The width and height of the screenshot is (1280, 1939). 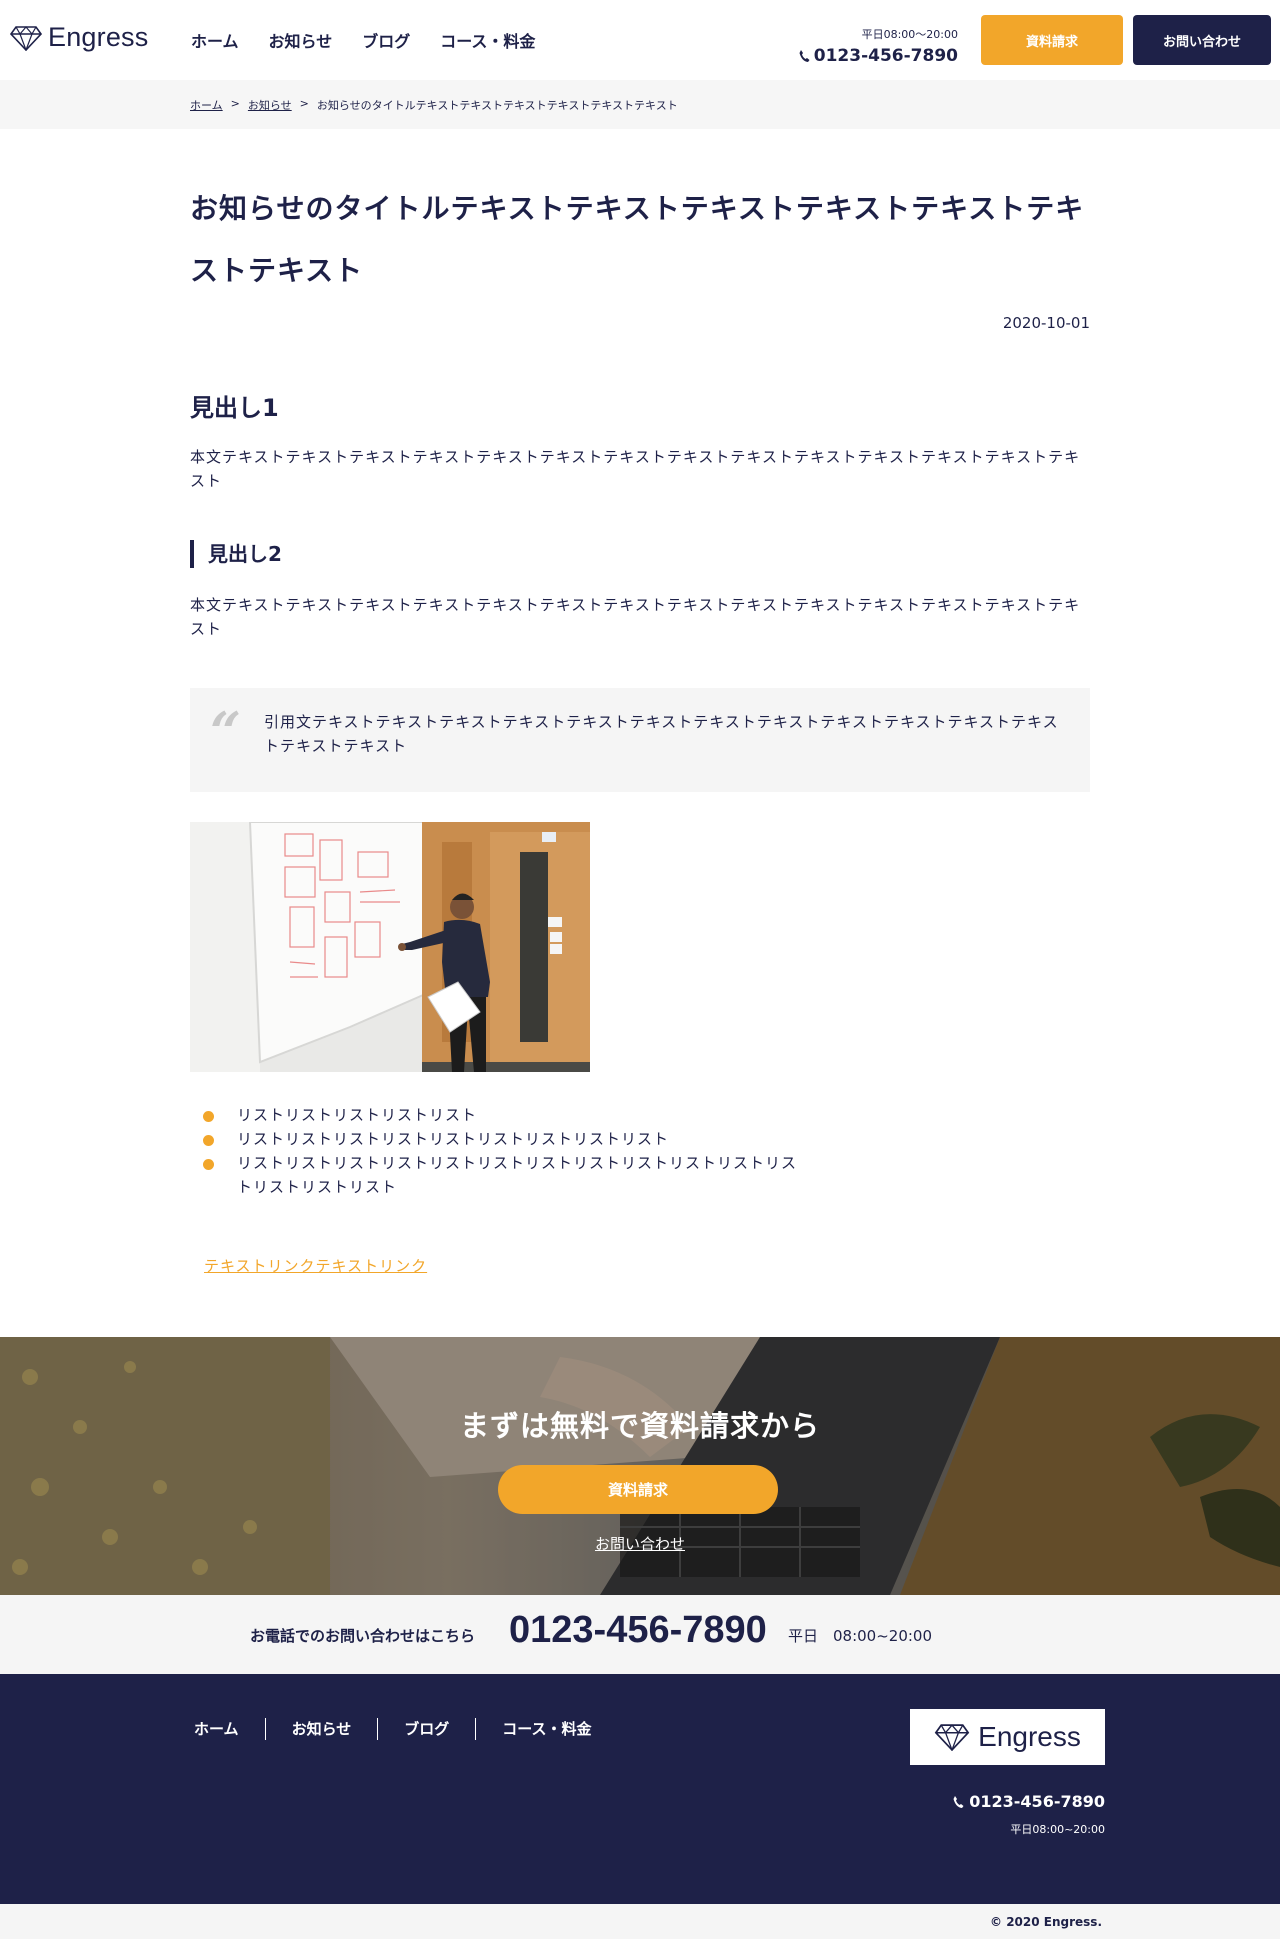 What do you see at coordinates (1029, 1736) in the screenshot?
I see `footer-logo-text: Engress` at bounding box center [1029, 1736].